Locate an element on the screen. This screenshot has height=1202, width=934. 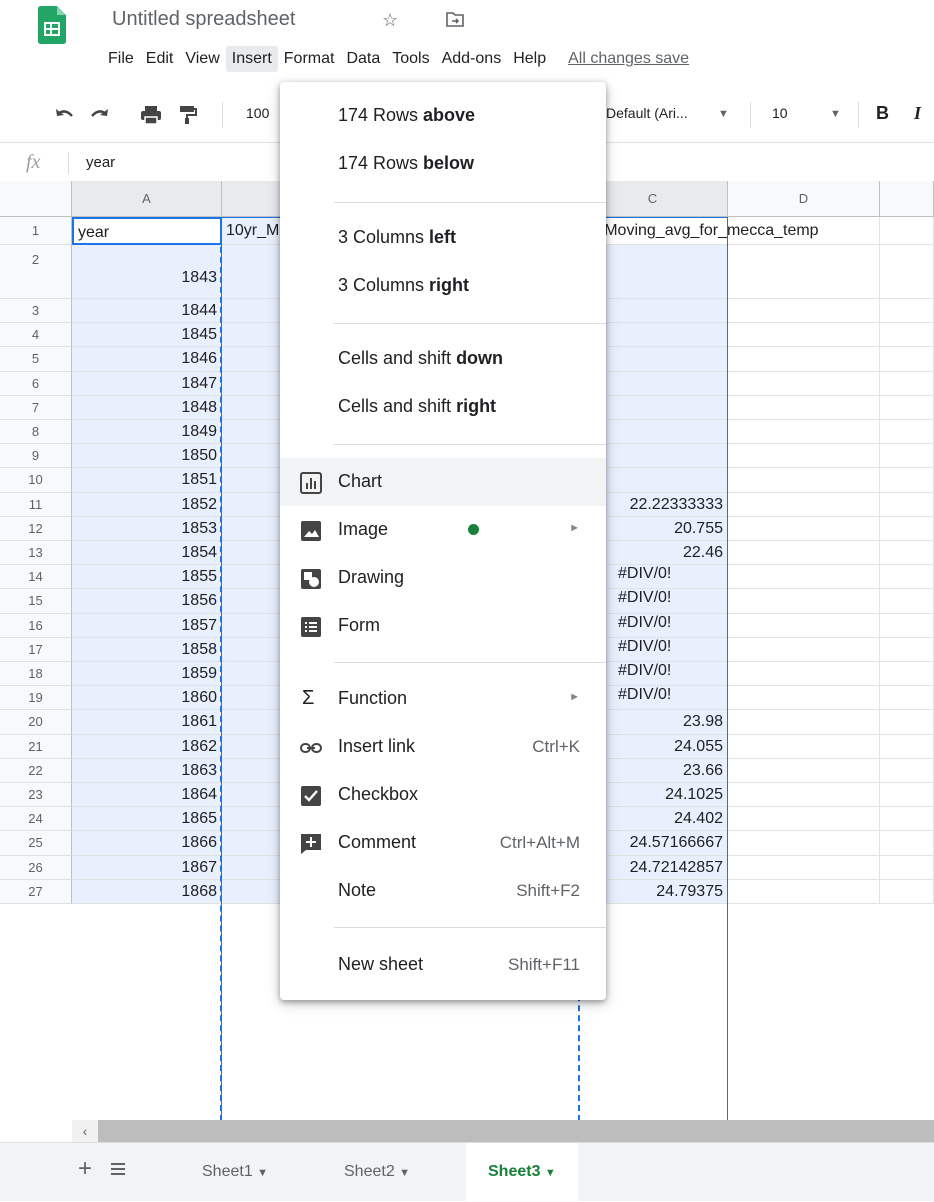
row-header: 2 is located at coordinates (36, 272).